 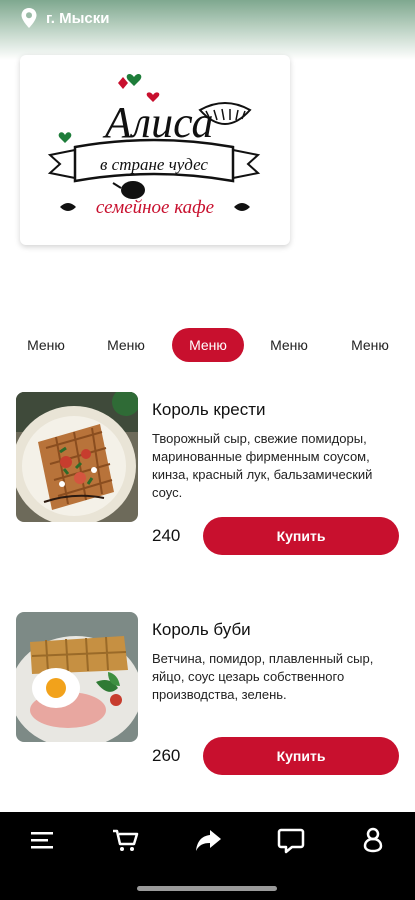 What do you see at coordinates (46, 345) in the screenshot?
I see `tab-menu-1: Меню` at bounding box center [46, 345].